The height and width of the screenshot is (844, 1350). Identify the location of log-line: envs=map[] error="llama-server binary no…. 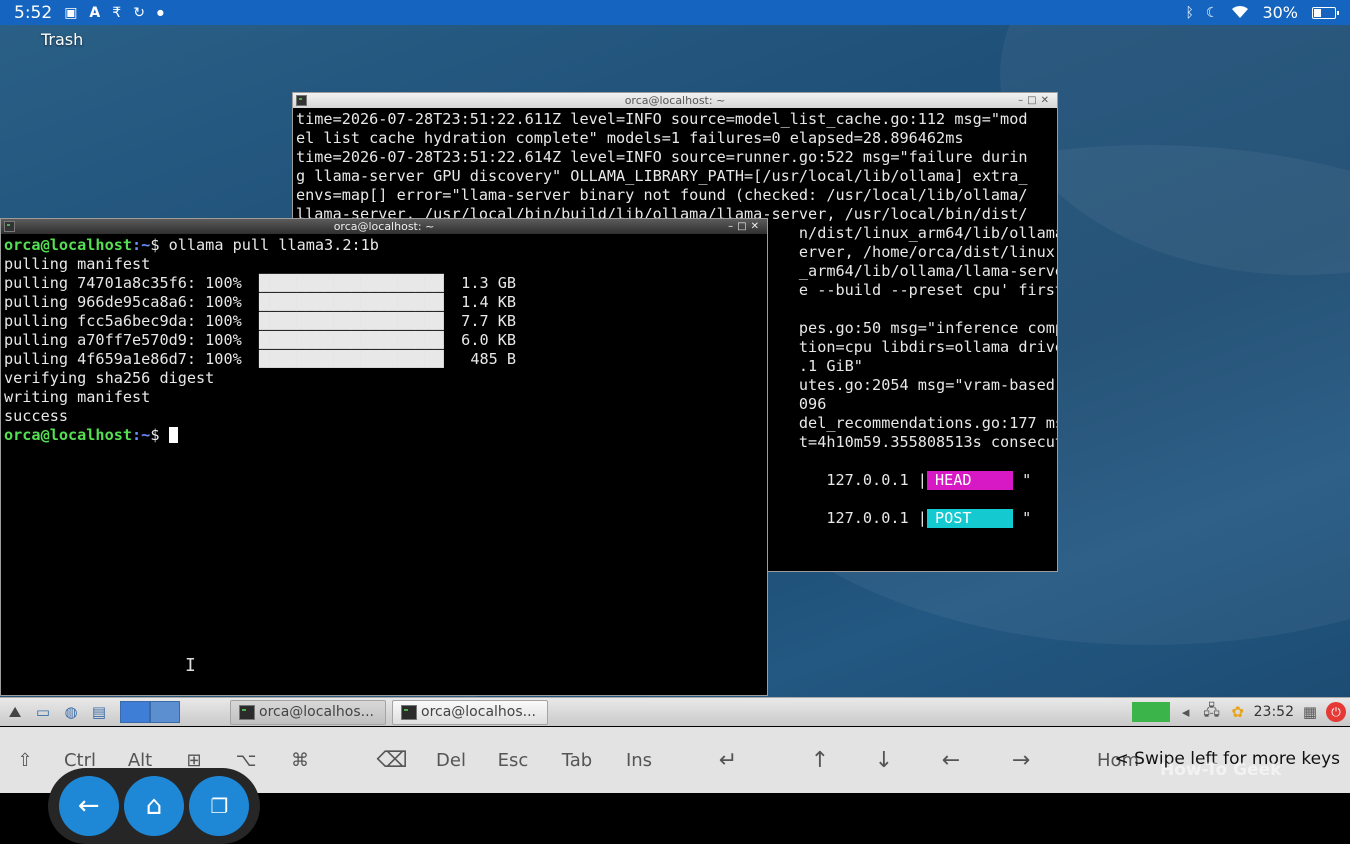
(662, 195).